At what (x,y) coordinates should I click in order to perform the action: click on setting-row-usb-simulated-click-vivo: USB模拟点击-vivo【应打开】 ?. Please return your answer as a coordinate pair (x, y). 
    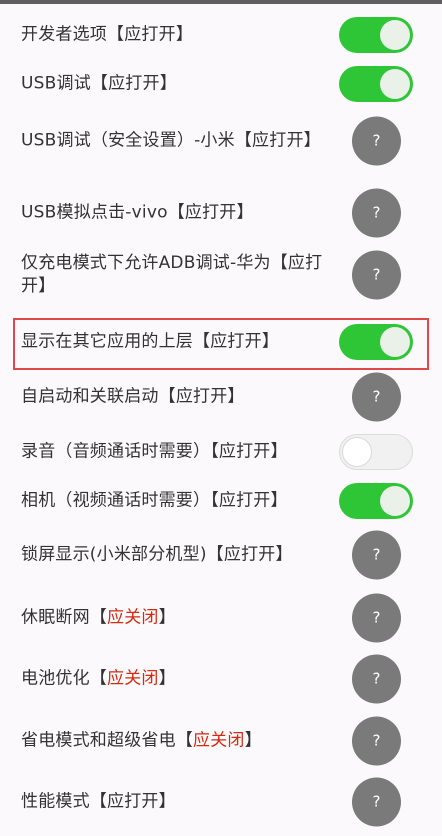
    Looking at the image, I should click on (221, 213).